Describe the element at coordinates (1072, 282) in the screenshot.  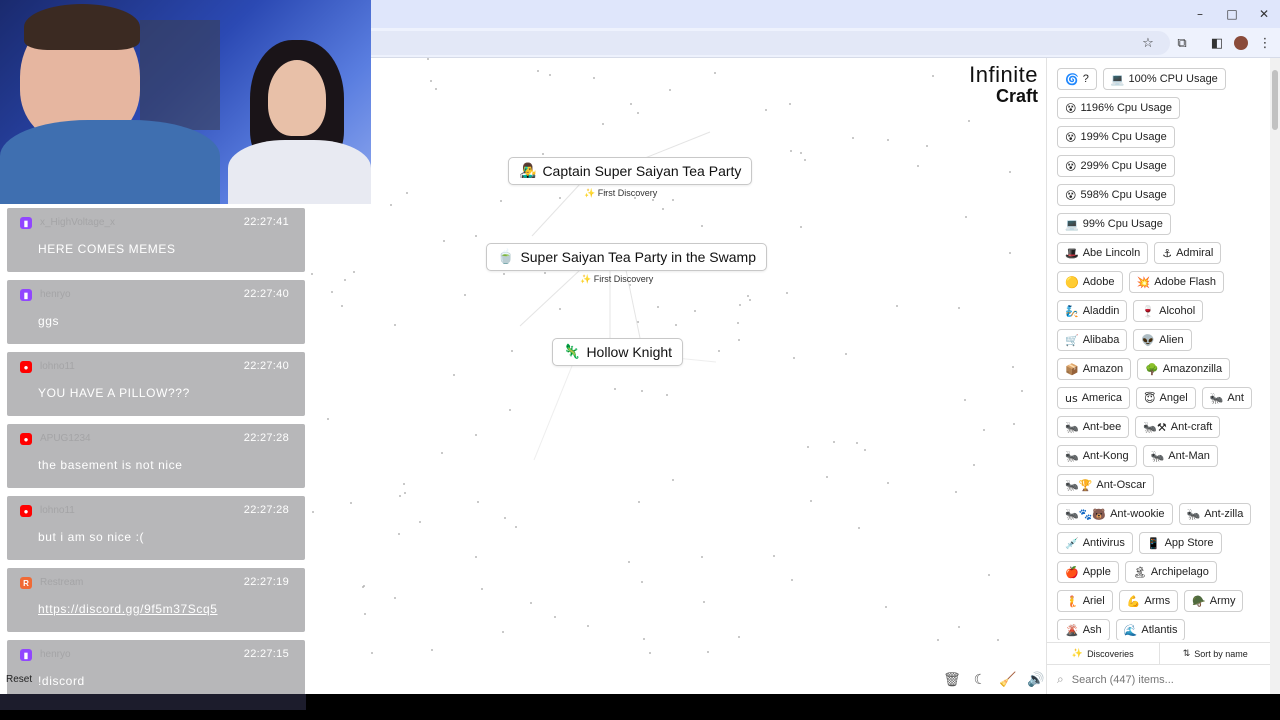
I see `item-icon: 🟡` at that location.